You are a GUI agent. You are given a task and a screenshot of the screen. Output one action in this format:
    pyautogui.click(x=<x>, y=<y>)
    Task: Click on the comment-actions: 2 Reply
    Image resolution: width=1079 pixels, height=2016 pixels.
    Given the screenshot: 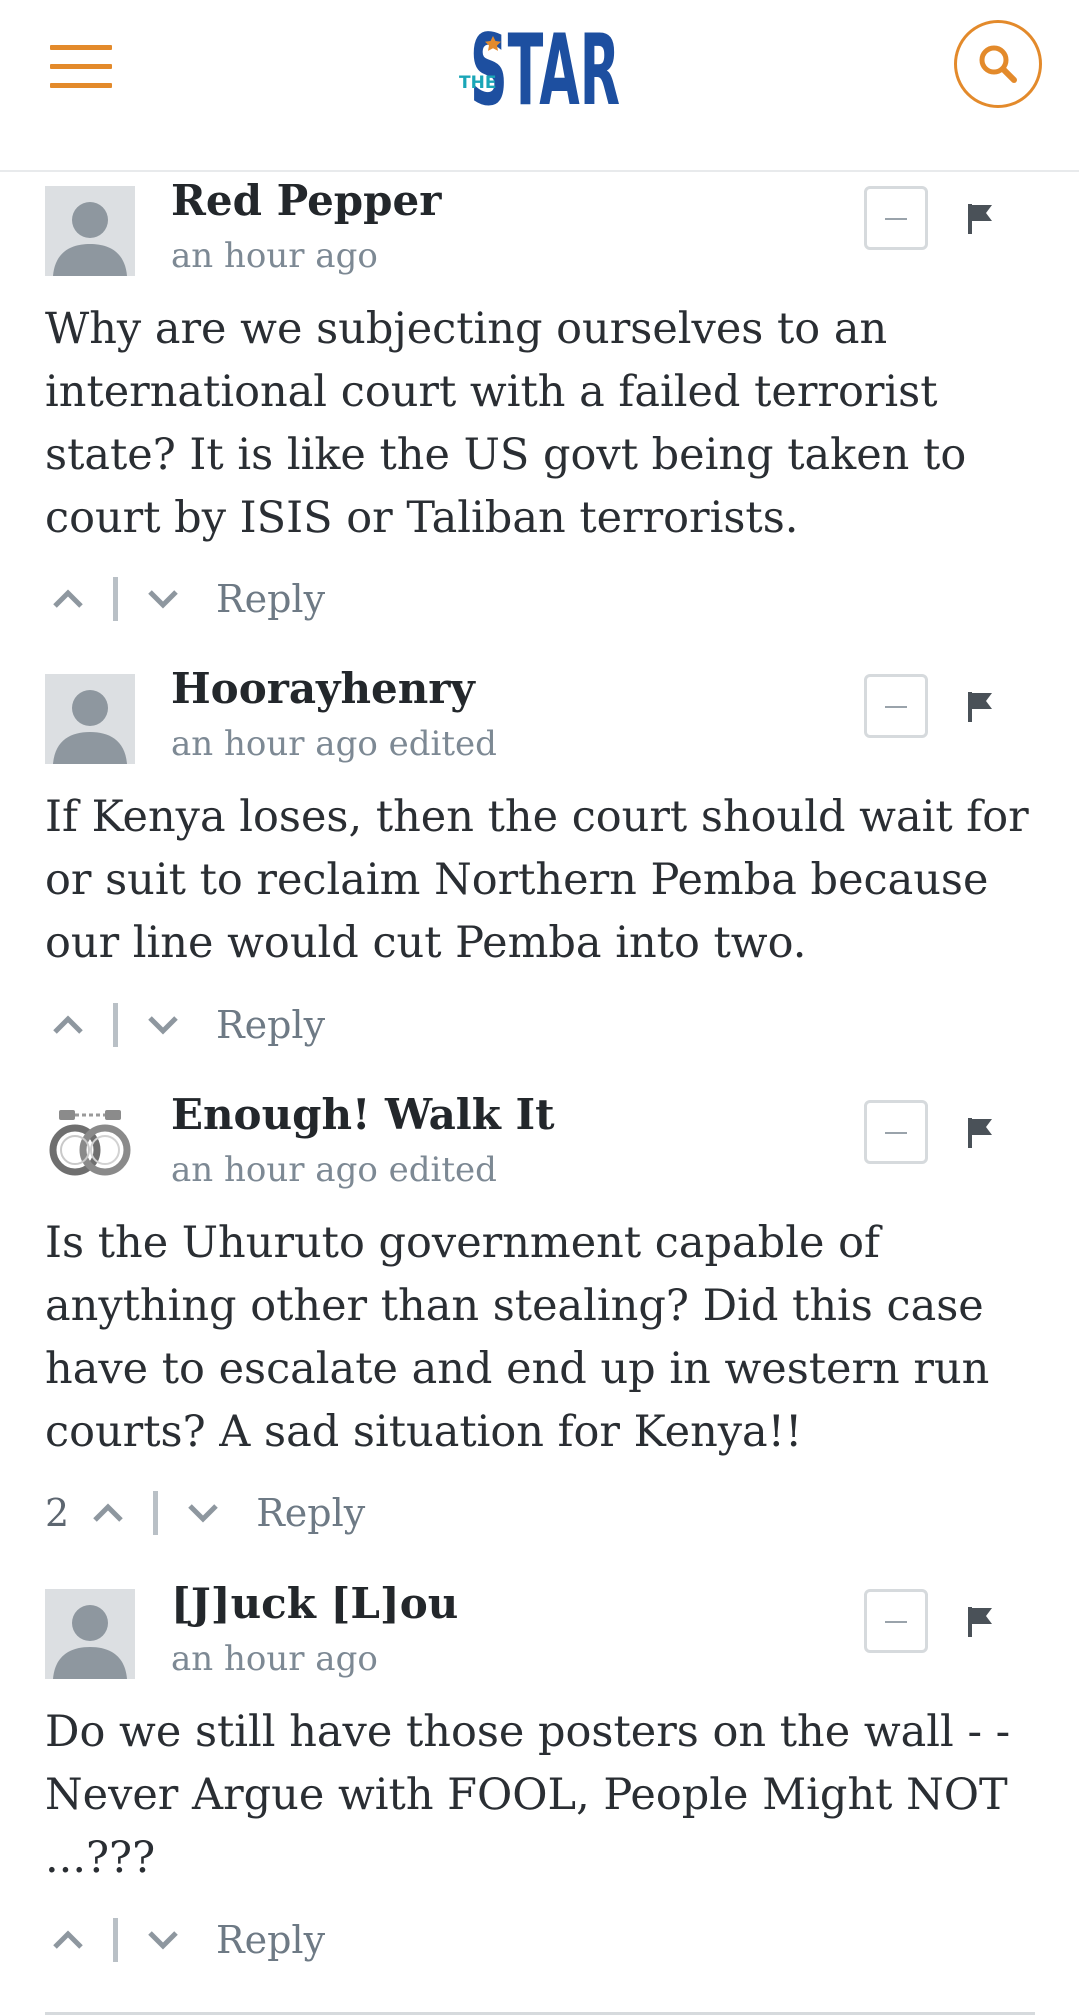 What is the action you would take?
    pyautogui.click(x=205, y=1513)
    